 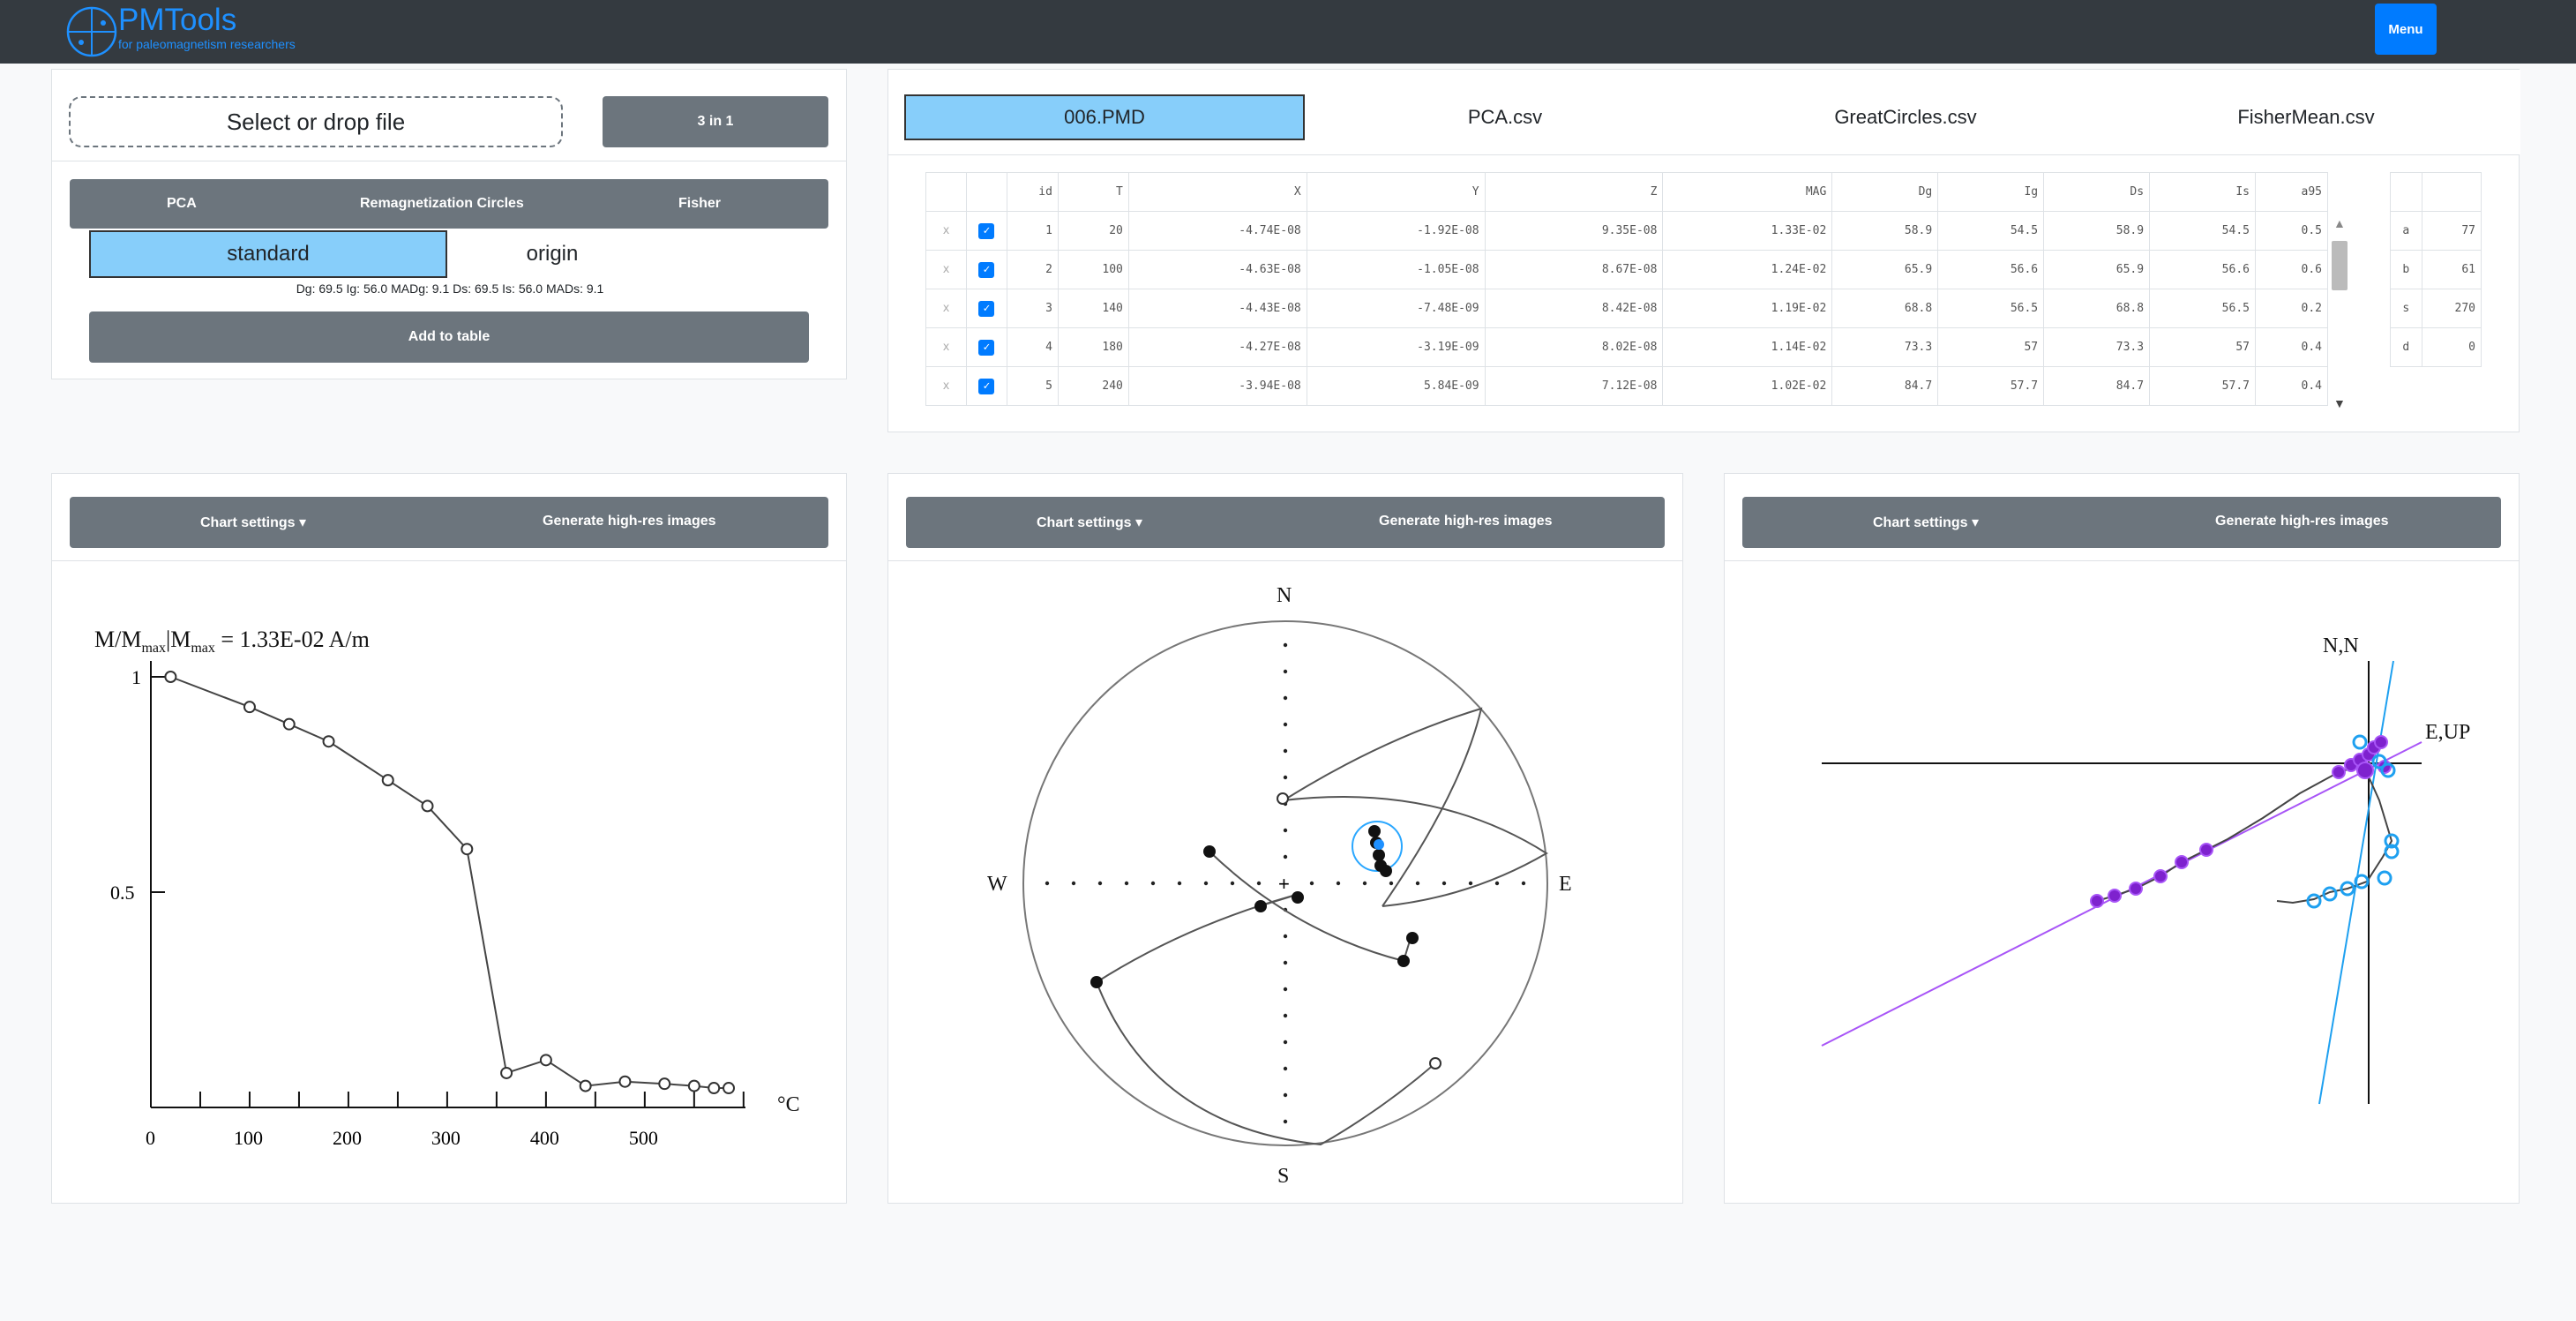 What do you see at coordinates (644, 1138) in the screenshot?
I see `x-tick-label: 500` at bounding box center [644, 1138].